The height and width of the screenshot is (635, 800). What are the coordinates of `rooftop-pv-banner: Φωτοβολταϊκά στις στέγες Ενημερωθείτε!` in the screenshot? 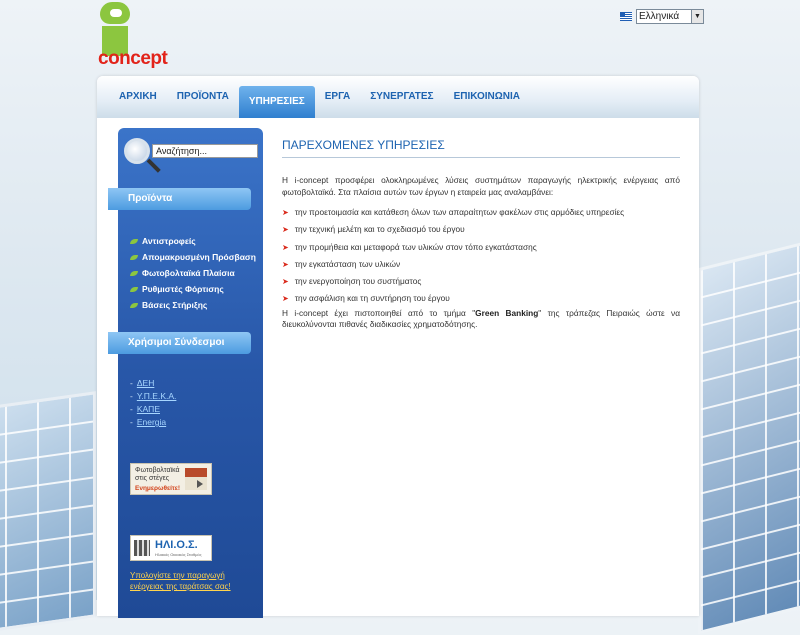 It's located at (171, 479).